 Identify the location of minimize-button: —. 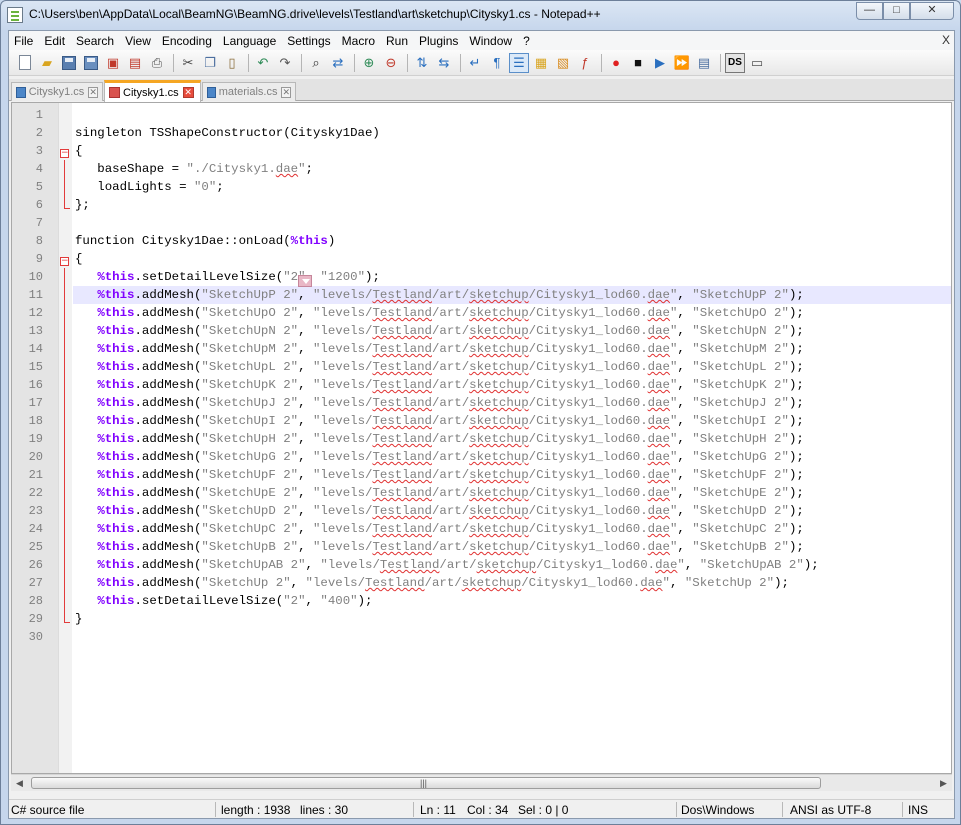
(869, 11).